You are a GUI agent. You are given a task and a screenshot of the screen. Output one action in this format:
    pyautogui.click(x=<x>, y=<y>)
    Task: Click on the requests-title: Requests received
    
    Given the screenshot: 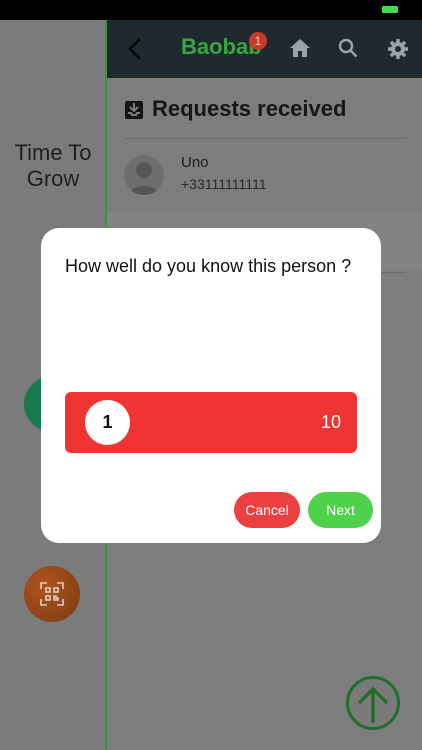 What is the action you would take?
    pyautogui.click(x=249, y=108)
    